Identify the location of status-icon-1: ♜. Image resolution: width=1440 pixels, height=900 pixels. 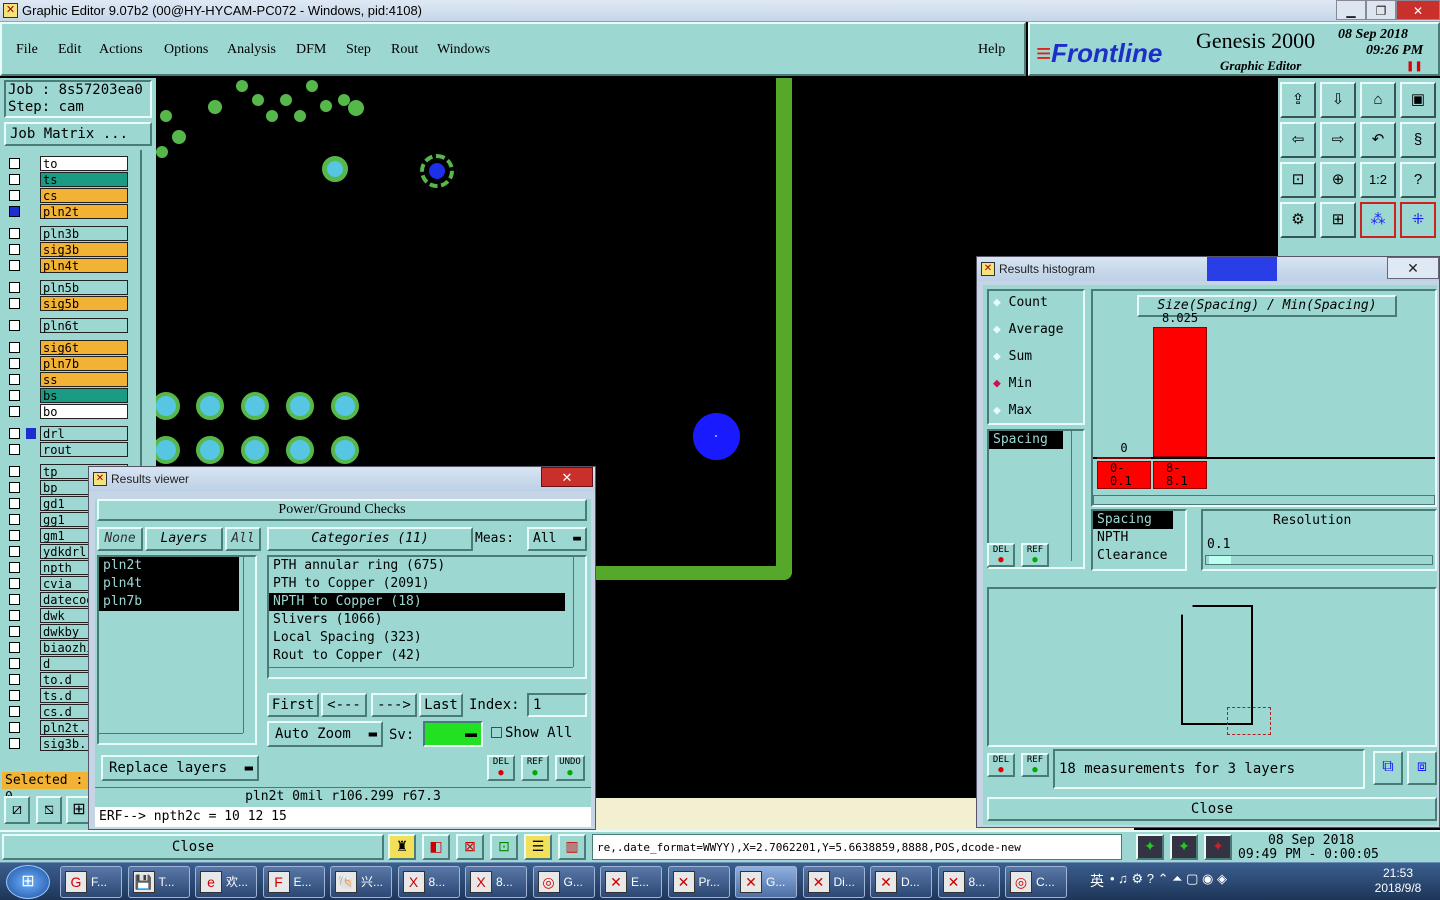
(402, 847).